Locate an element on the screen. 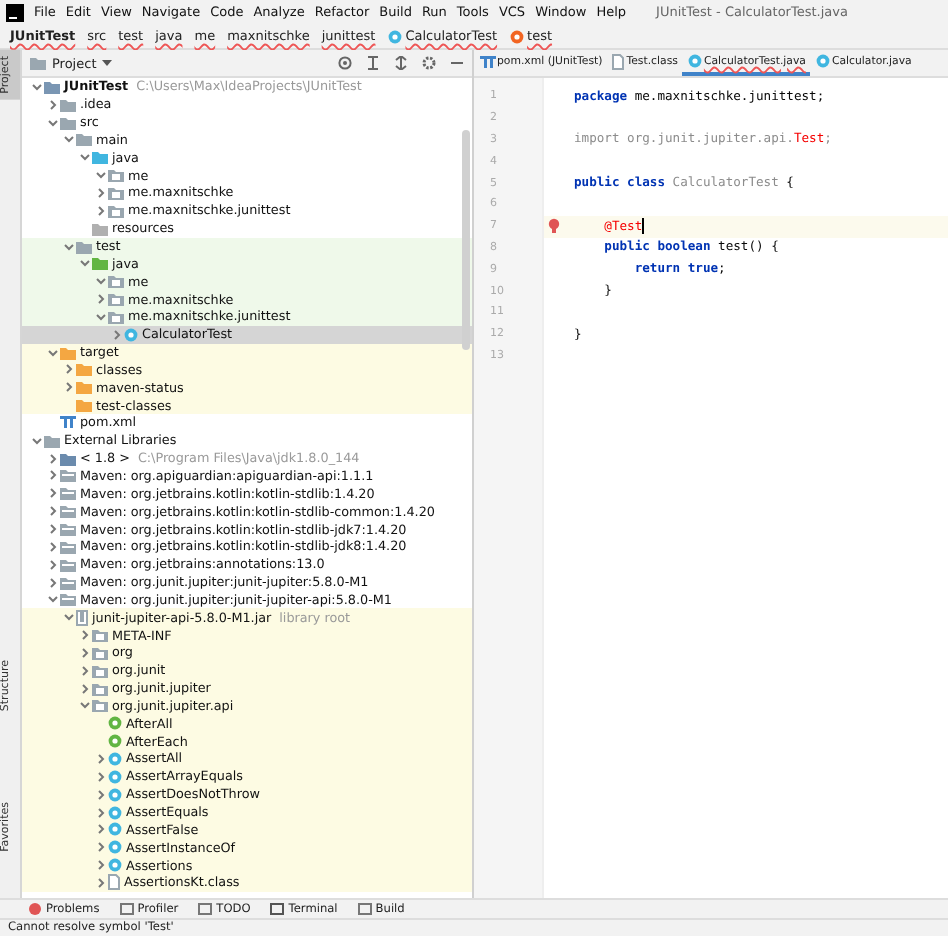 This screenshot has height=936, width=948. app-logo-icon is located at coordinates (15, 12).